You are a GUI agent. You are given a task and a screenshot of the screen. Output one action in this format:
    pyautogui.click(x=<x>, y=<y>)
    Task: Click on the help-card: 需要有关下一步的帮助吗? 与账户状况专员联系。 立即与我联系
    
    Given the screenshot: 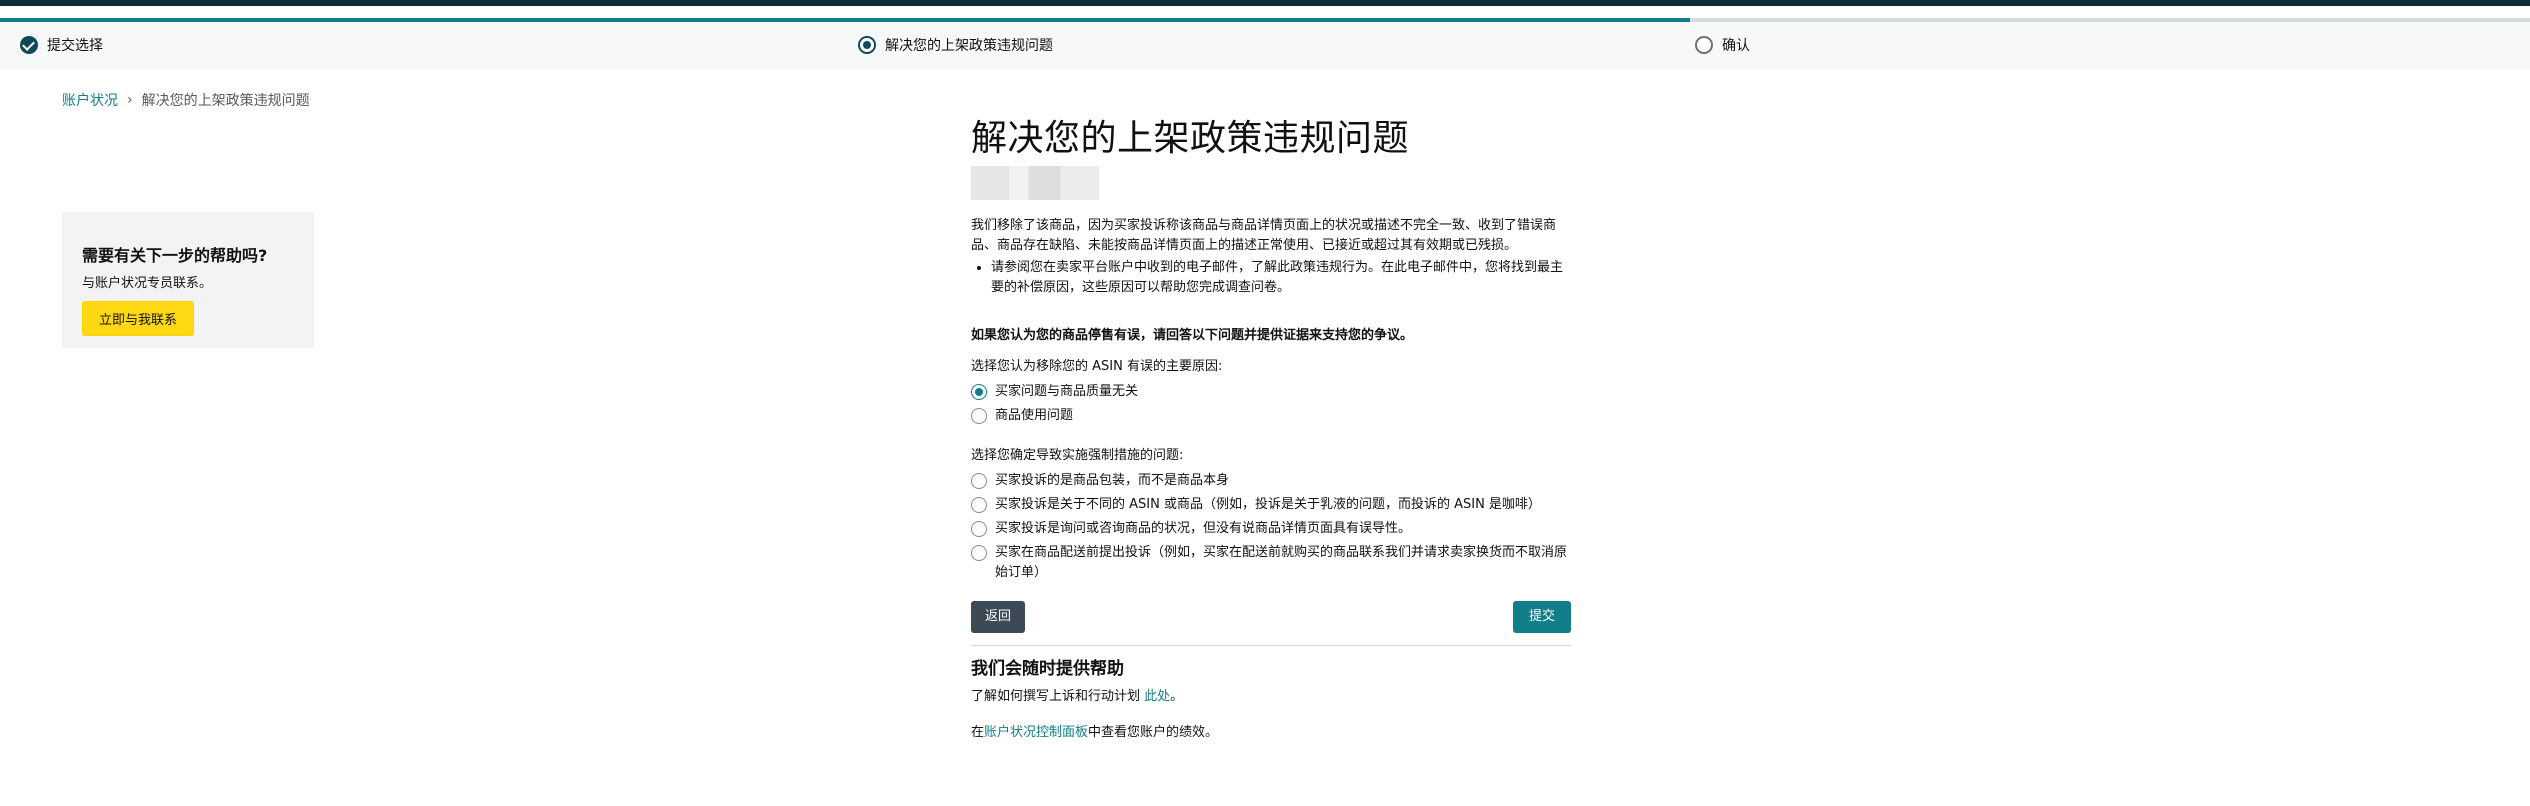 What is the action you would take?
    pyautogui.click(x=188, y=280)
    